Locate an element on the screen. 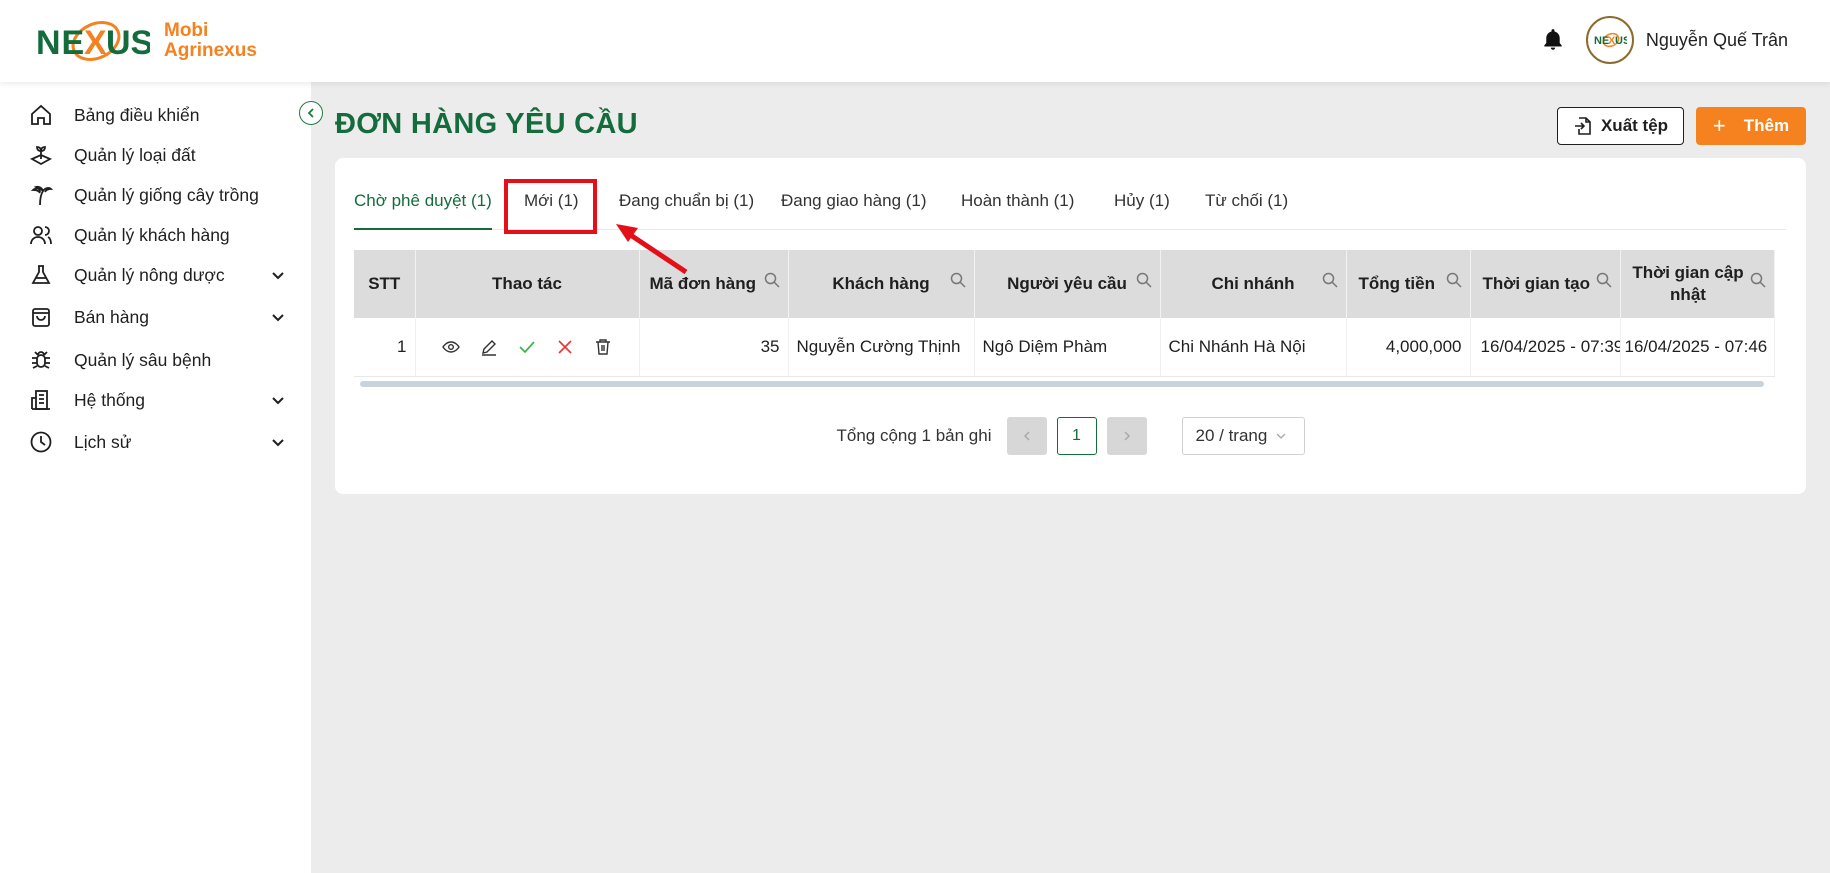  column-header-actions: Thao tác is located at coordinates (527, 284).